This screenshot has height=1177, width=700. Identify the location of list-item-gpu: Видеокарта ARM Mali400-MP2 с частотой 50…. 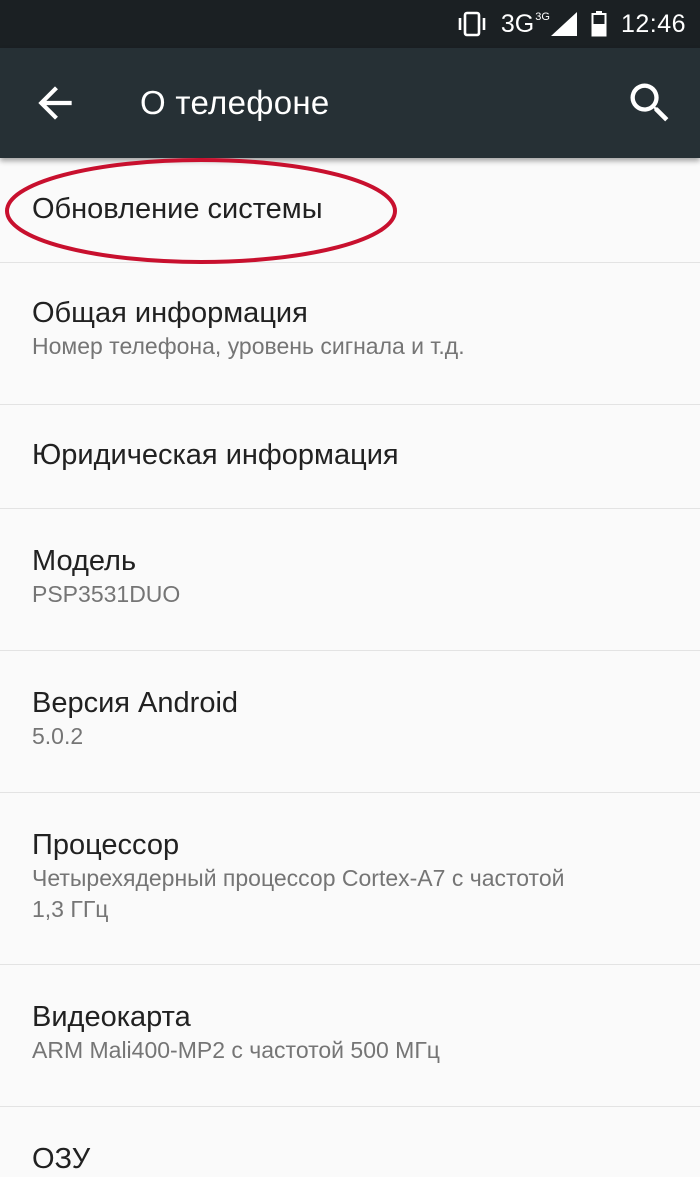
(350, 1036).